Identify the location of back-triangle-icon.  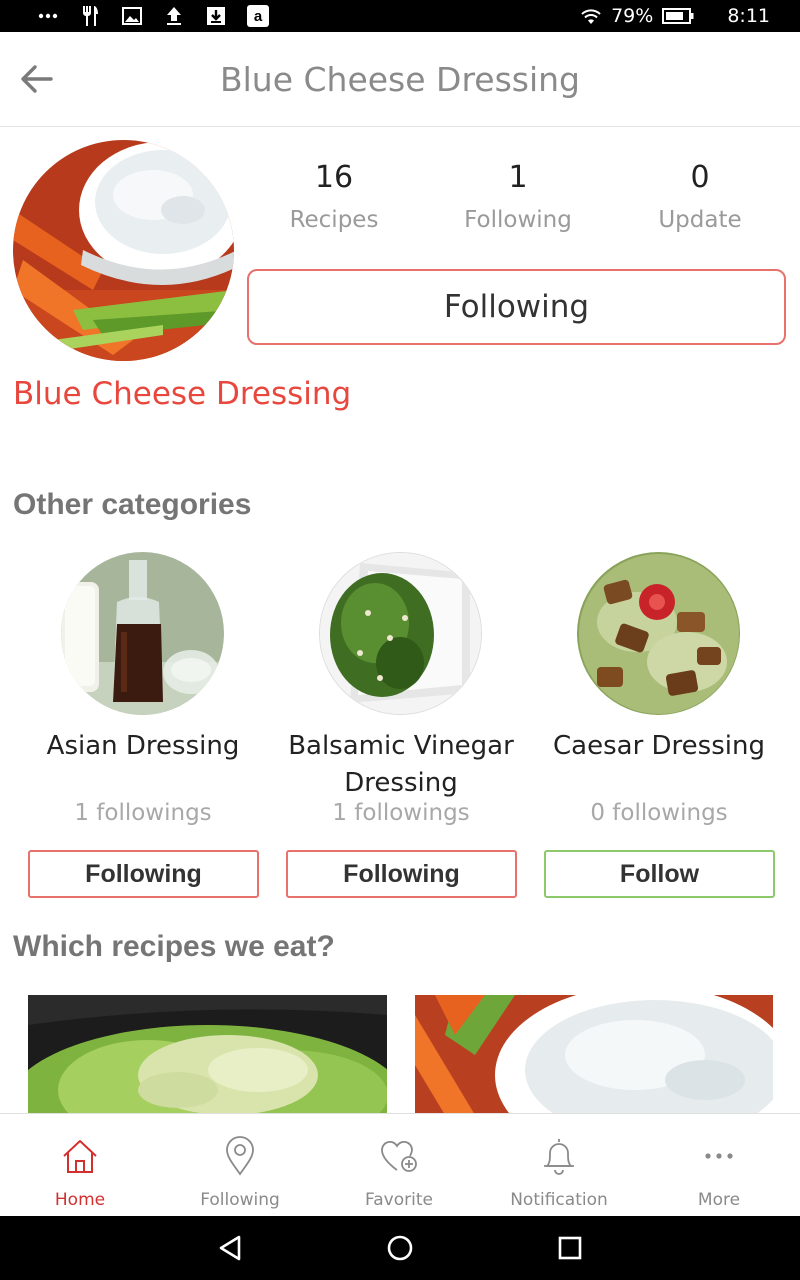
(230, 1248).